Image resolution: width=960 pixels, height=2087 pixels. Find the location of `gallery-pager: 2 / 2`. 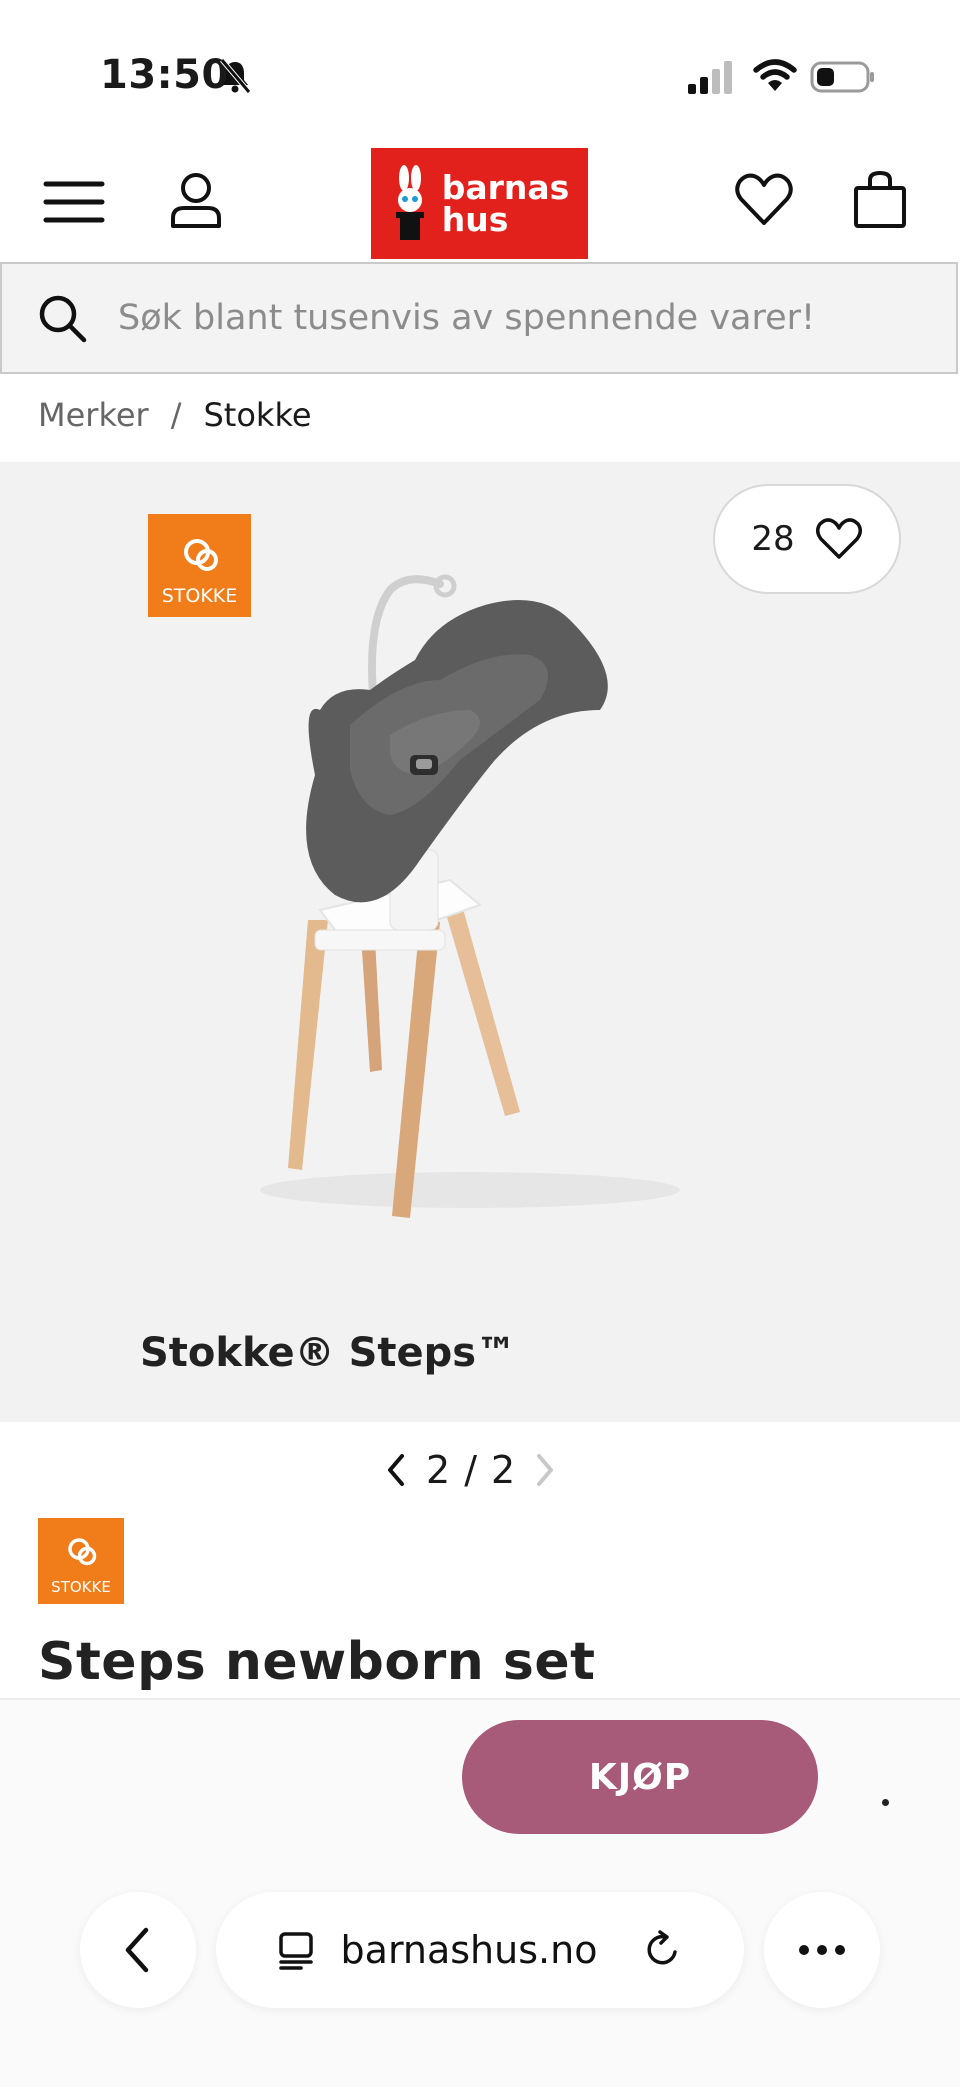

gallery-pager: 2 / 2 is located at coordinates (470, 1470).